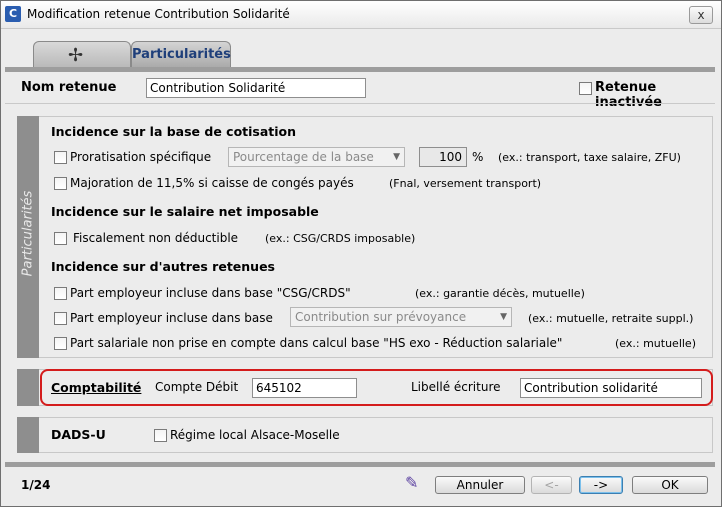 The width and height of the screenshot is (722, 507). What do you see at coordinates (185, 211) in the screenshot?
I see `net-imposable-heading: Incidence sur le salaire net imposable` at bounding box center [185, 211].